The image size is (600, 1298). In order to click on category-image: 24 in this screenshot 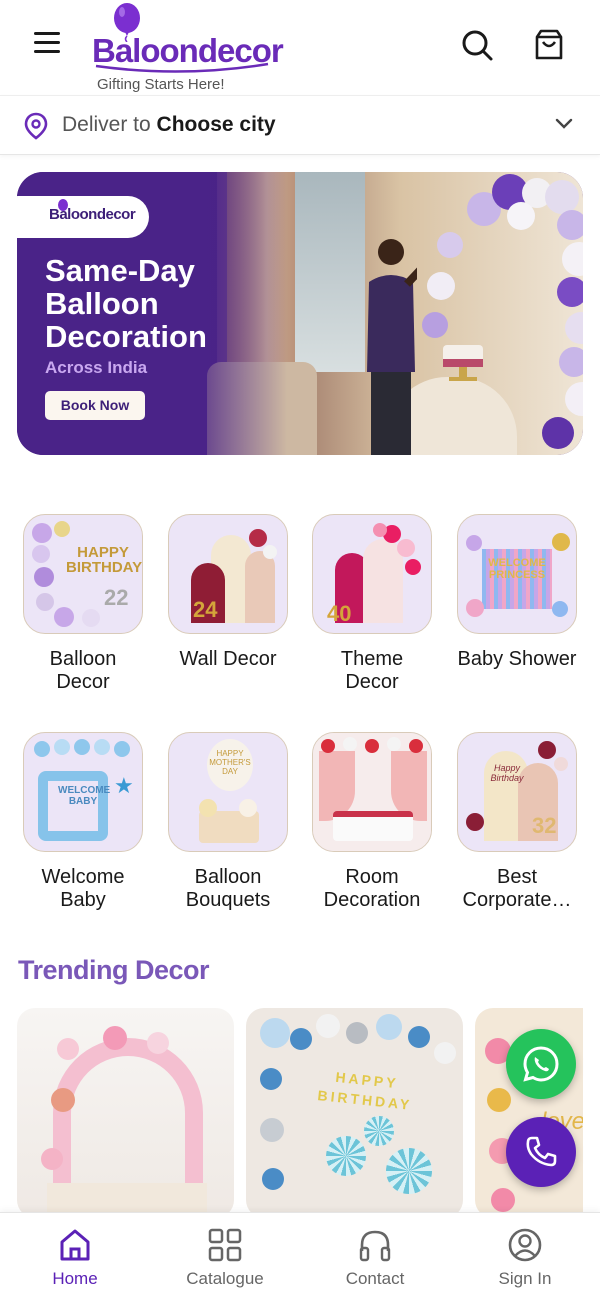, I will do `click(228, 574)`.